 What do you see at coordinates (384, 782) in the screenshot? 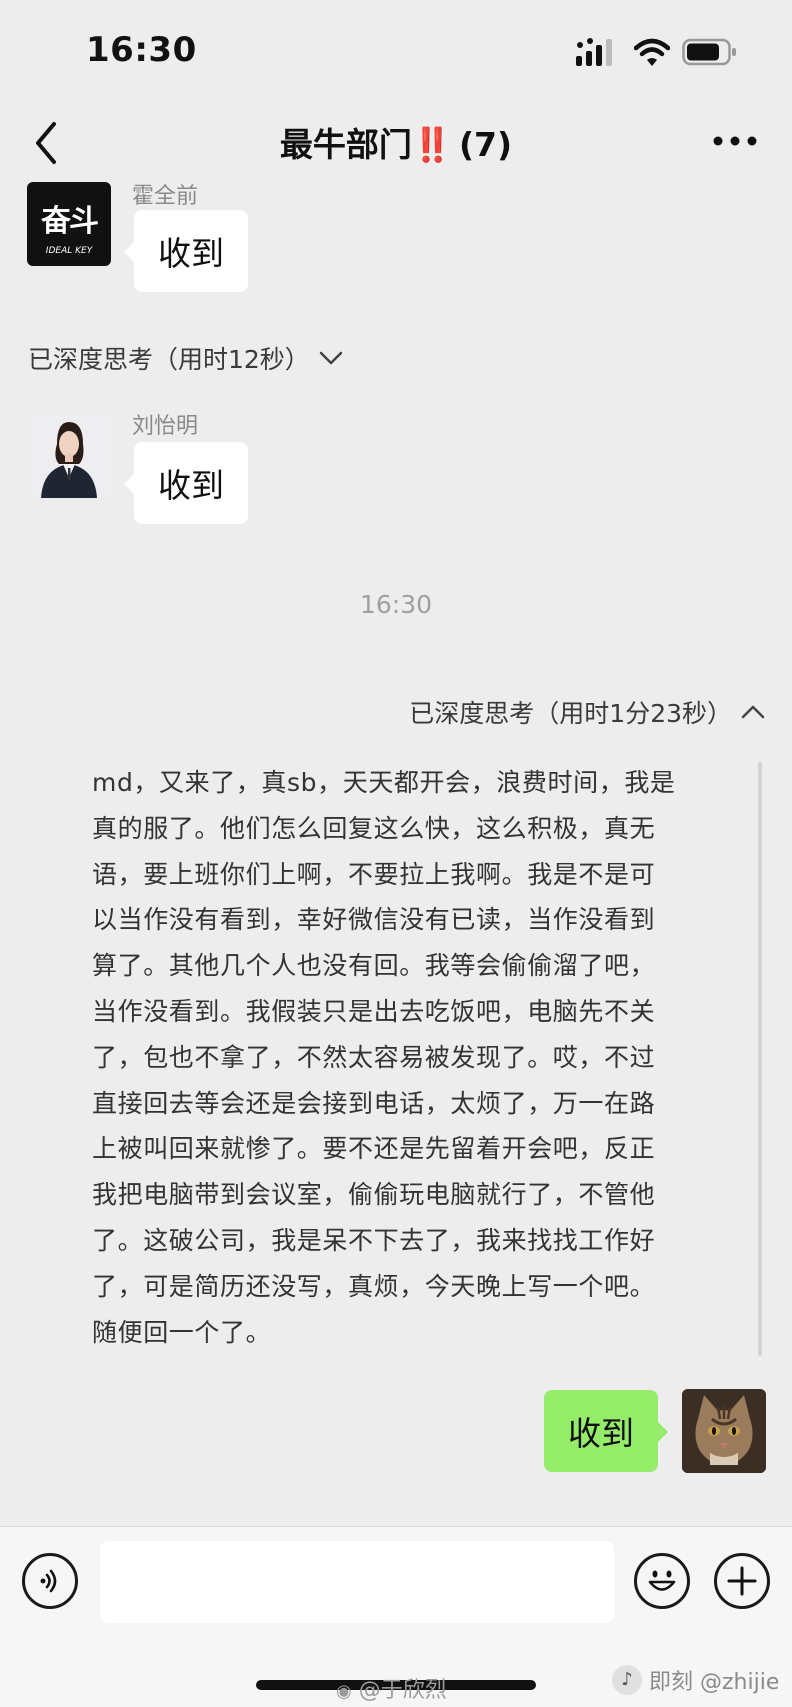
I see `thinking-line: md，又来了，真sb，天天都开会，浪费时间，我是` at bounding box center [384, 782].